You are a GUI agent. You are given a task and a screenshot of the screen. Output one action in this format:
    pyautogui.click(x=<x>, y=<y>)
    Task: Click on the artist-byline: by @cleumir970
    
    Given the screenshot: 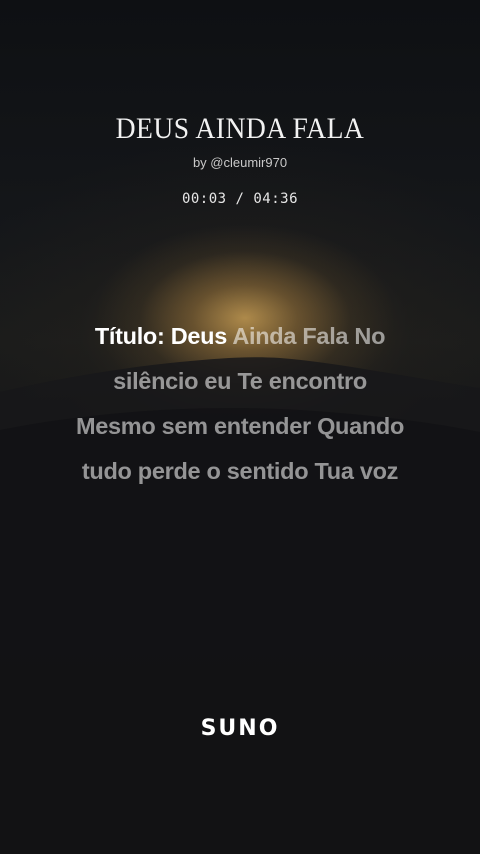 What is the action you would take?
    pyautogui.click(x=240, y=162)
    